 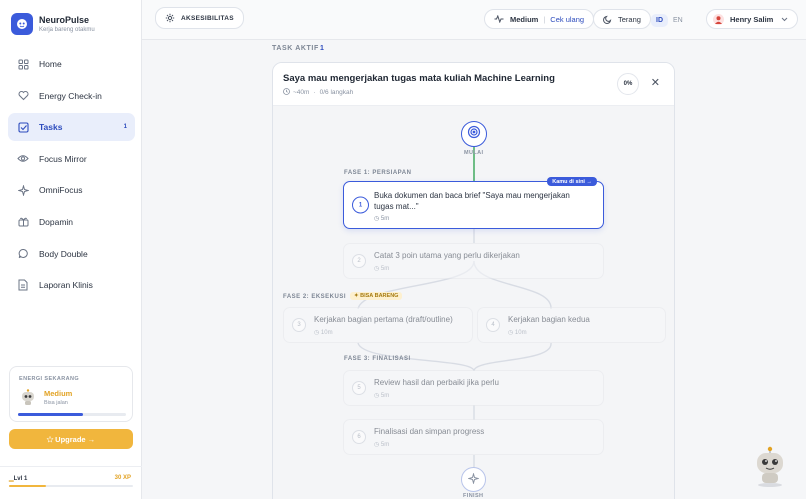 I want to click on tasks-count-badge: 1, so click(x=125, y=127).